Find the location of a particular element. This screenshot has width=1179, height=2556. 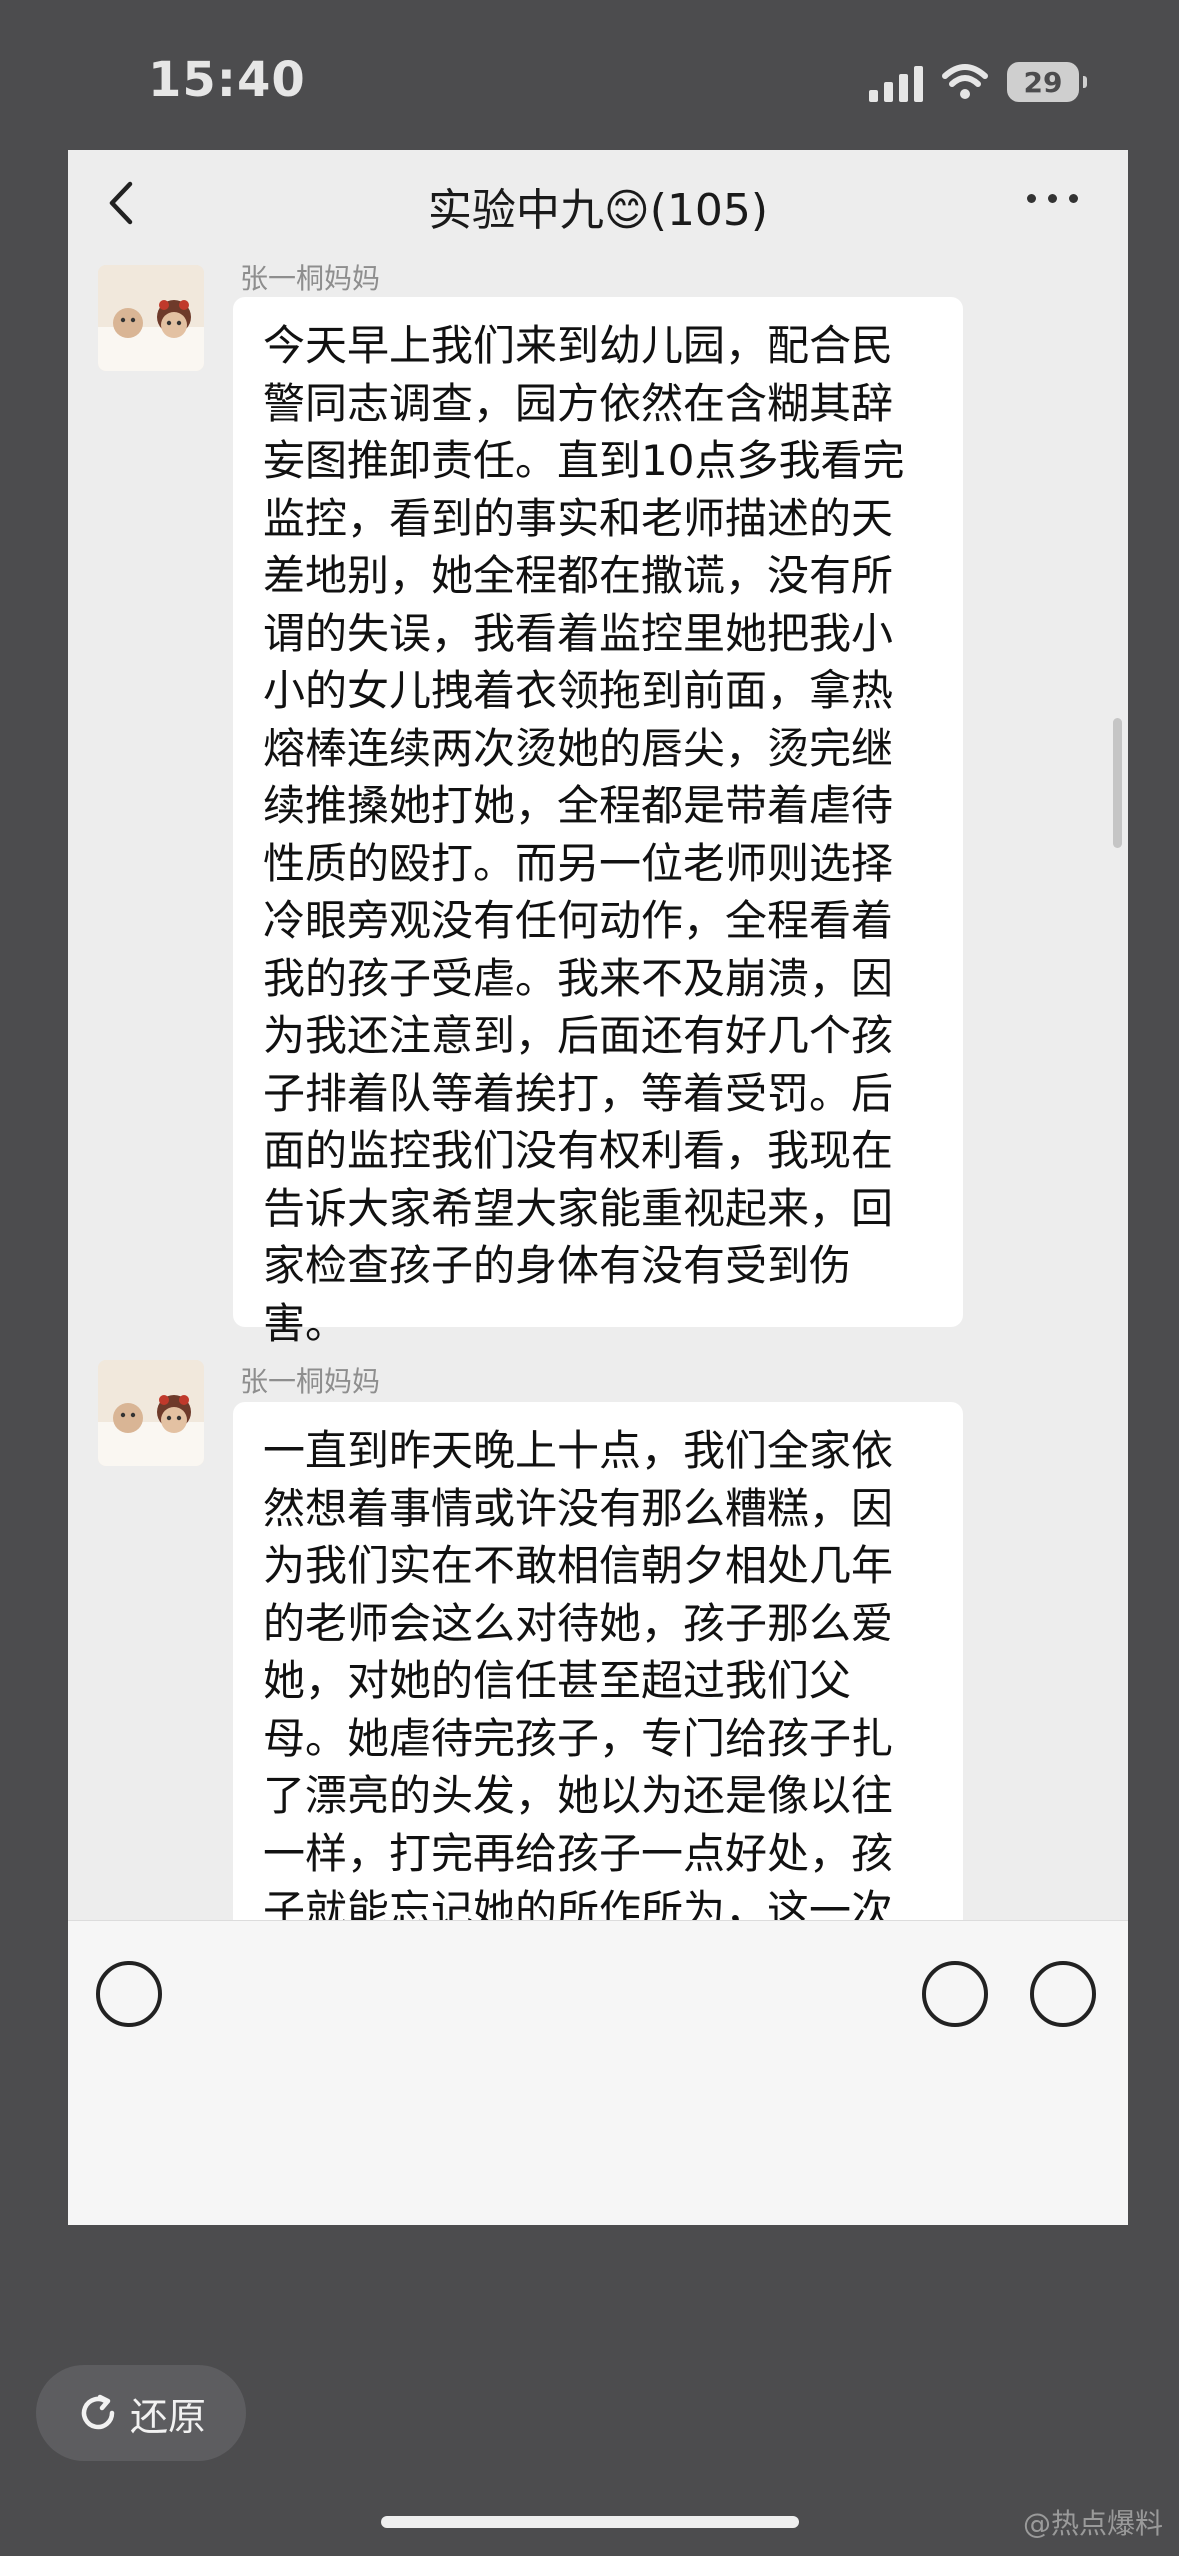

scrollbar is located at coordinates (1117, 783).